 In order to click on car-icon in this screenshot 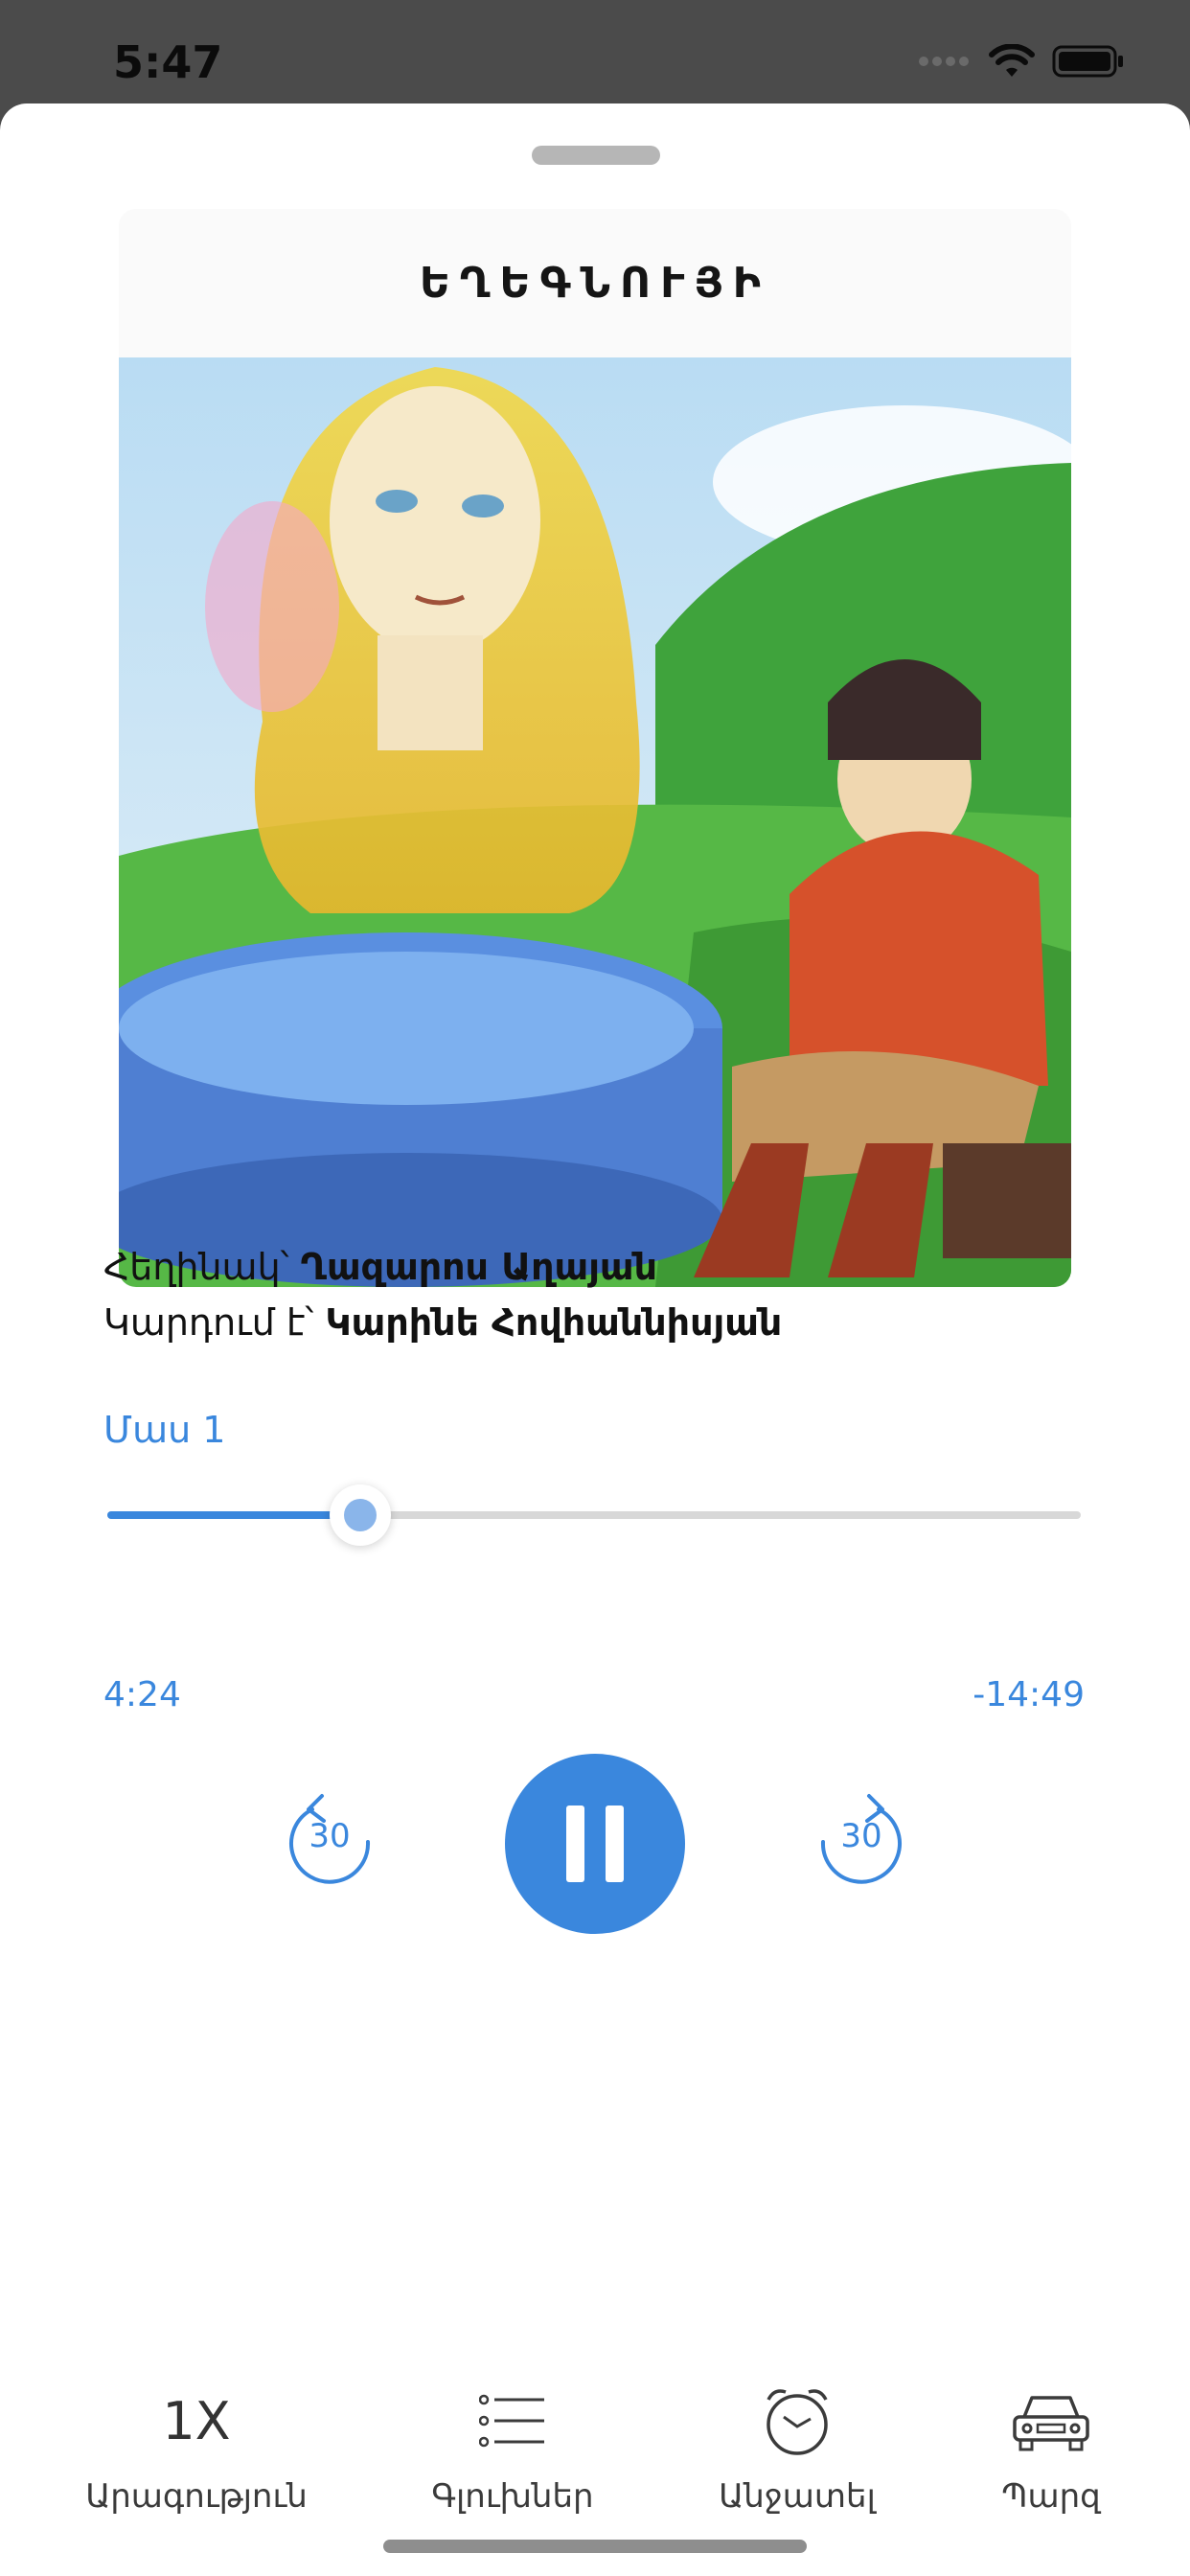, I will do `click(1051, 2420)`.